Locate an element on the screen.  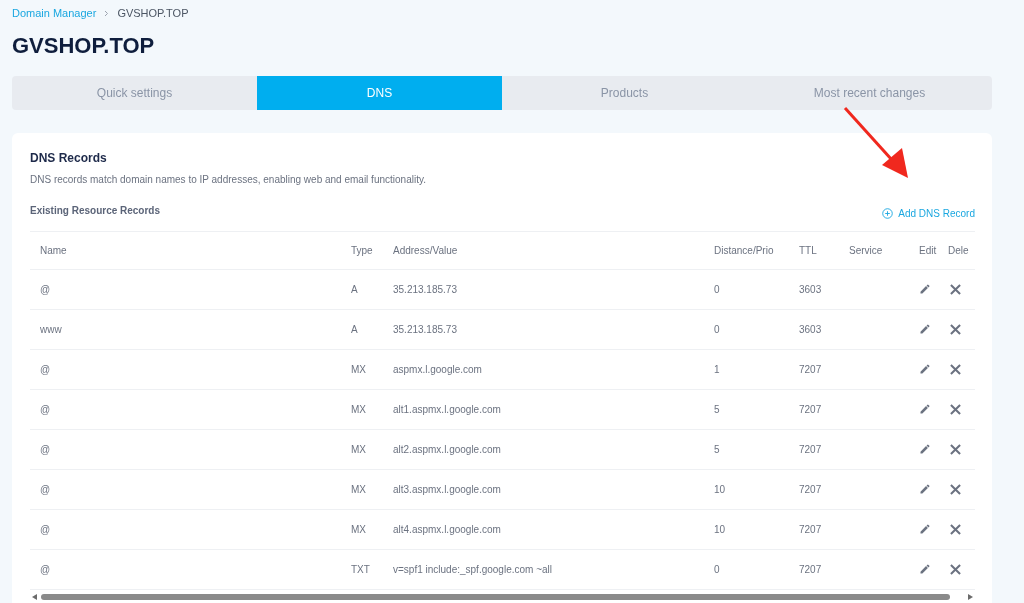
scroll-left-icon is located at coordinates (34, 596).